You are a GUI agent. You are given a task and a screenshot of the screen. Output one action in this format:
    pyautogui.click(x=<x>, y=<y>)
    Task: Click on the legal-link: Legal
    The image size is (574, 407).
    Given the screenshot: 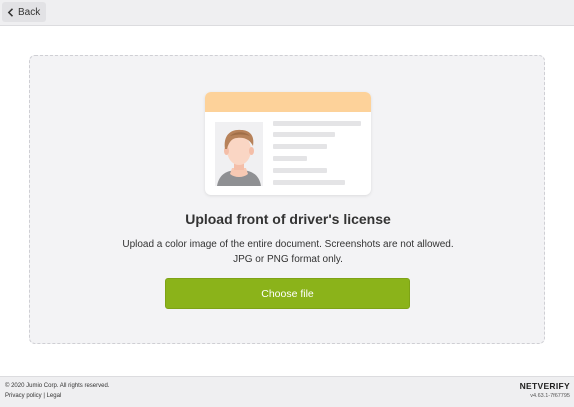 What is the action you would take?
    pyautogui.click(x=54, y=396)
    